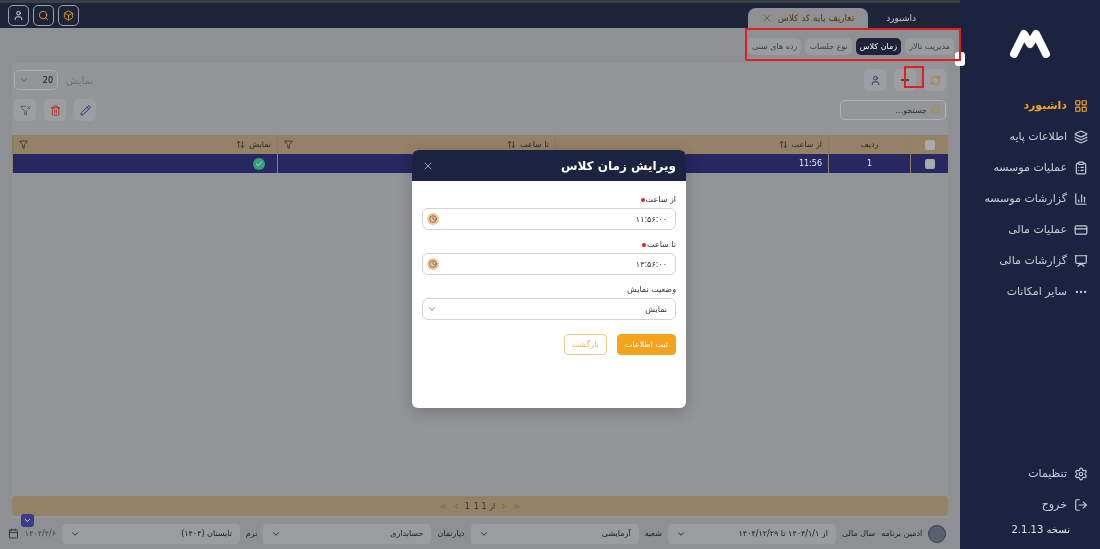 The width and height of the screenshot is (1100, 549). I want to click on trash-icon, so click(55, 110).